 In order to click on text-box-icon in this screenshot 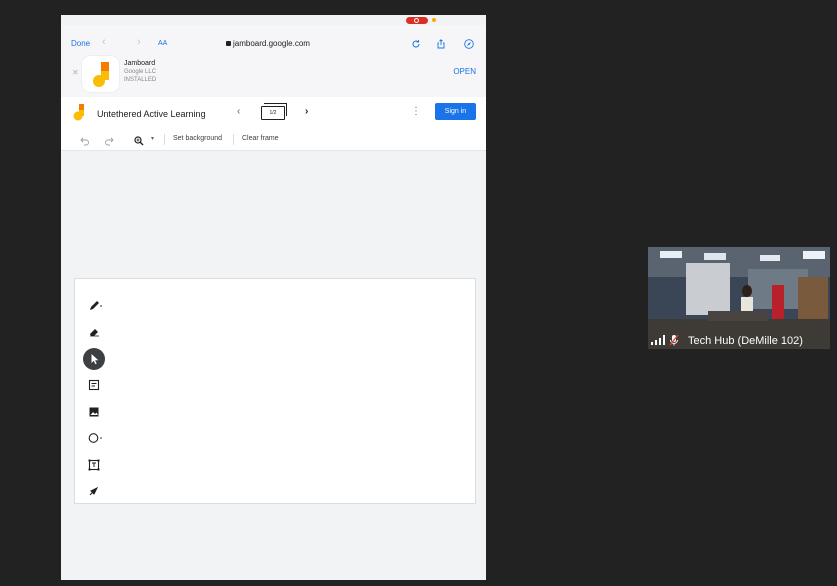, I will do `click(94, 465)`.